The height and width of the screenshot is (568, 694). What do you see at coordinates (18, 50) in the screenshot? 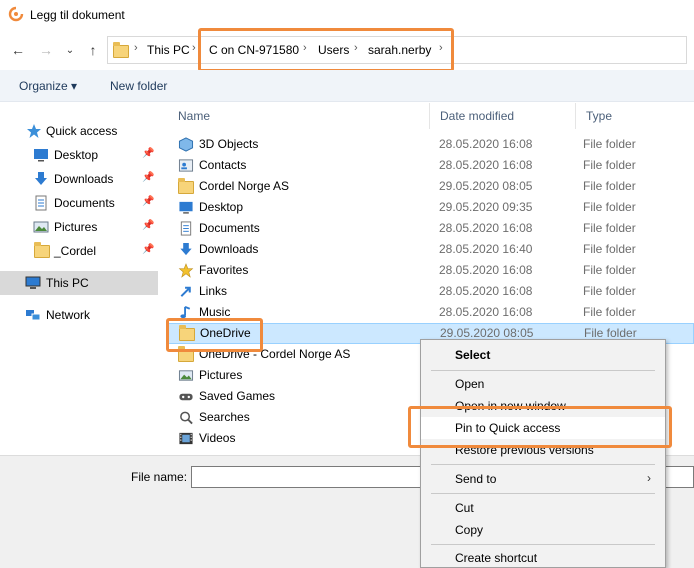
I see `back-arrow-icon: ←` at bounding box center [18, 50].